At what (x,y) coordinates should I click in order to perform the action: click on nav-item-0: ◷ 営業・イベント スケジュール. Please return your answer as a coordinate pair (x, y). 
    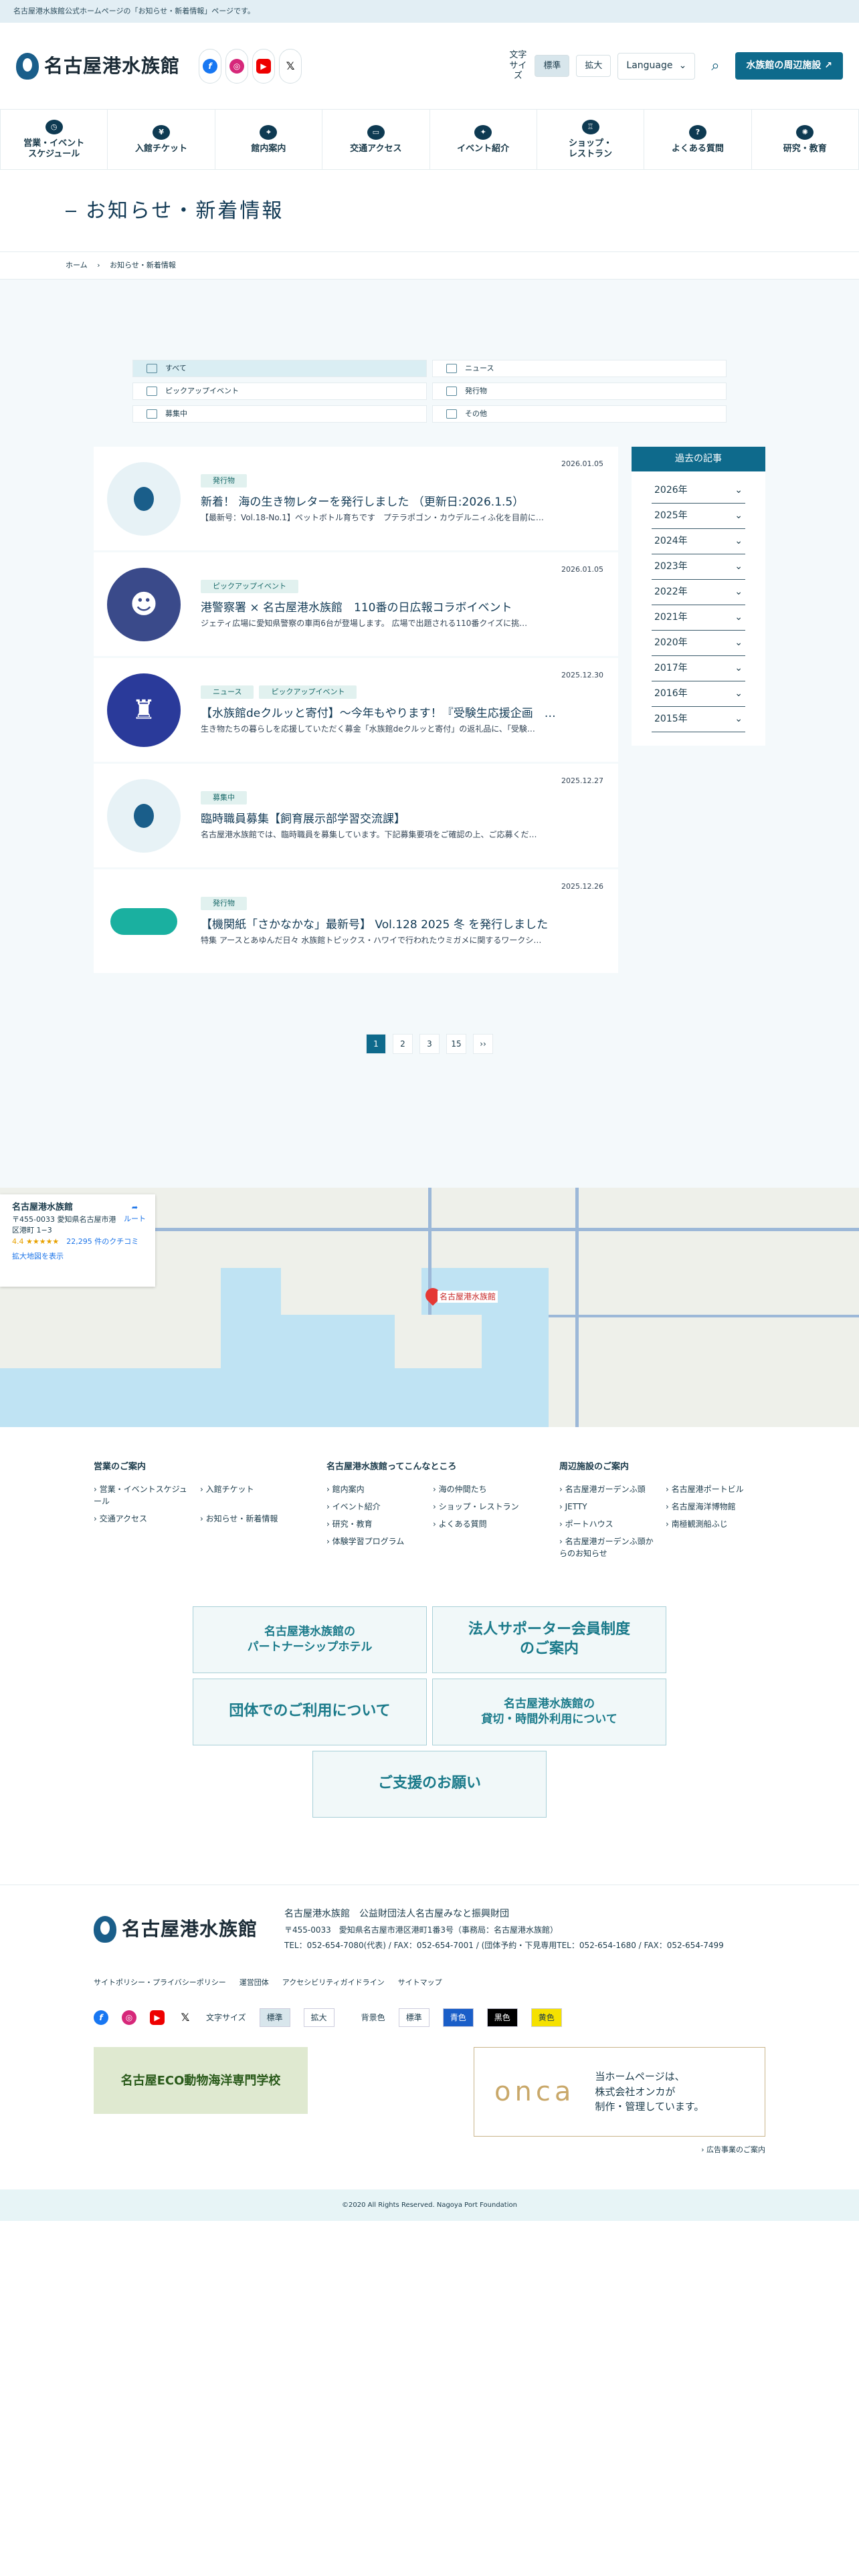
    Looking at the image, I should click on (54, 140).